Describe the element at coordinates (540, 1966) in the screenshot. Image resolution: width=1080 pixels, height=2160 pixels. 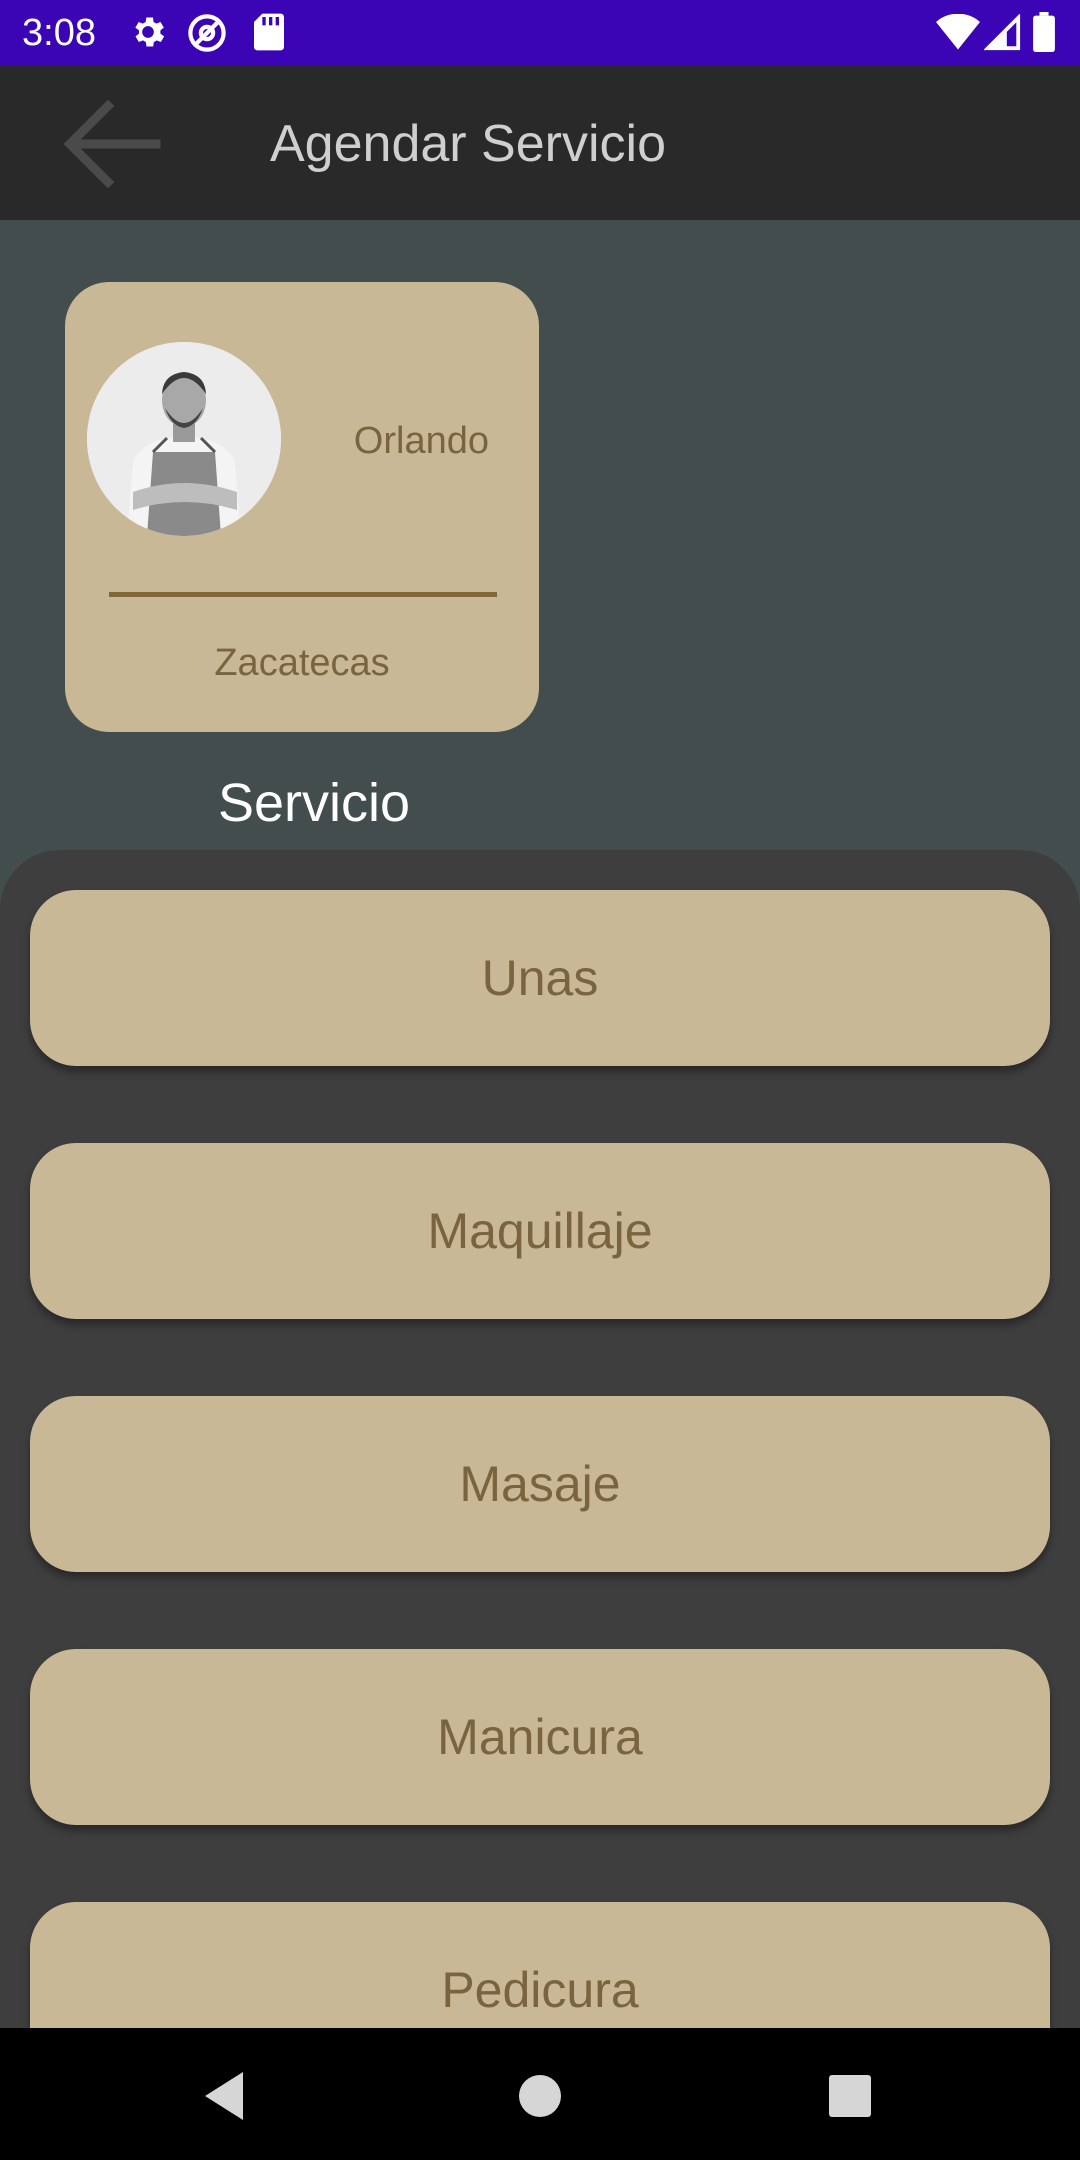
I see `service-button-pedicura: Pedicura` at that location.